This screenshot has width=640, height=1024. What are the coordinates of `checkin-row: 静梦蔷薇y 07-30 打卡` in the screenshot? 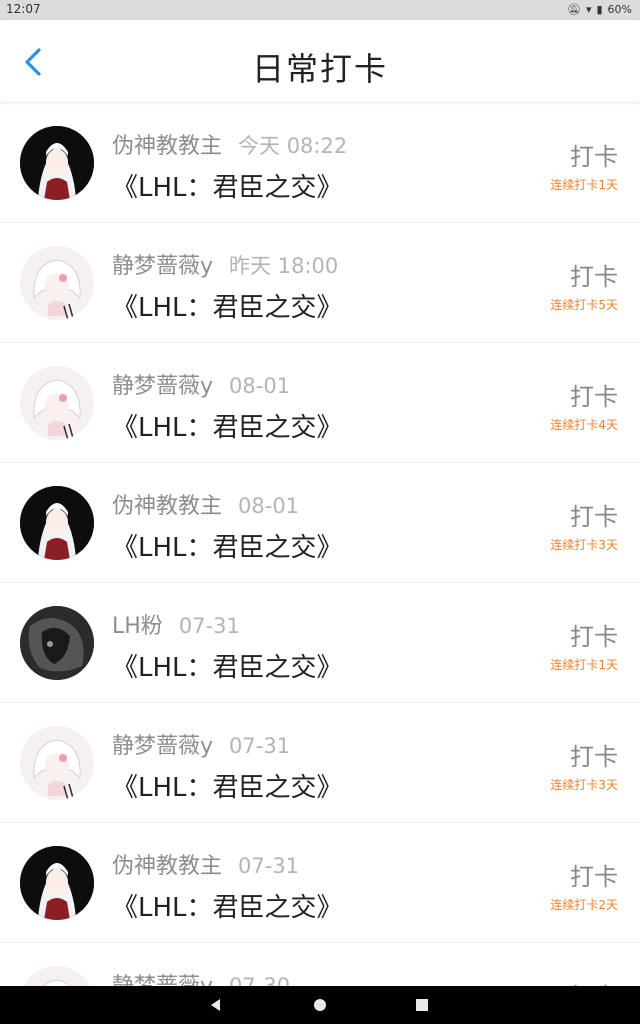 It's located at (320, 964).